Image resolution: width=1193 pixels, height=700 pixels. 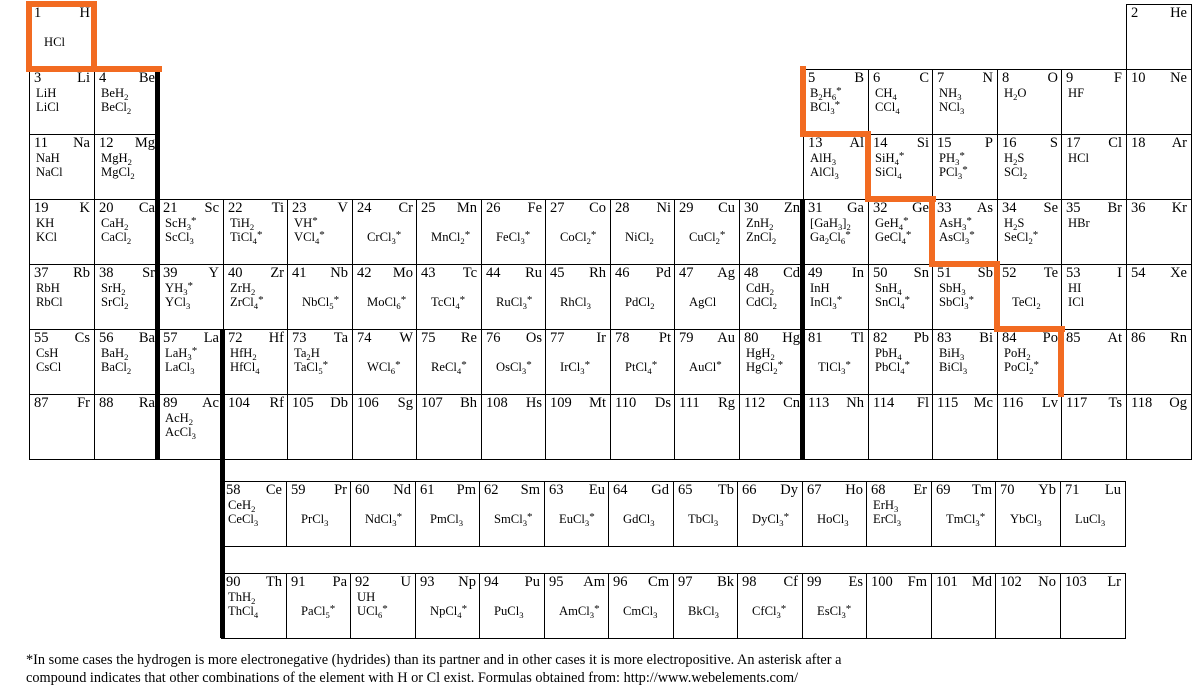 I want to click on element-cell-cm: 96 Cm CmCl3, so click(x=641, y=606).